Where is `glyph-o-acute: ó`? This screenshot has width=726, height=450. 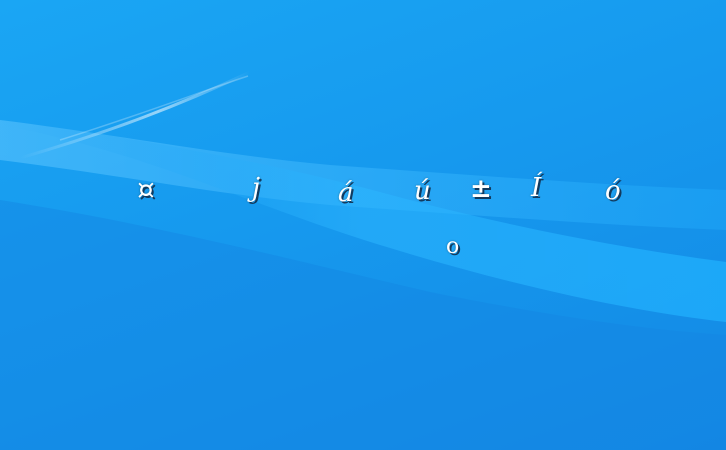
glyph-o-acute: ó is located at coordinates (613, 191).